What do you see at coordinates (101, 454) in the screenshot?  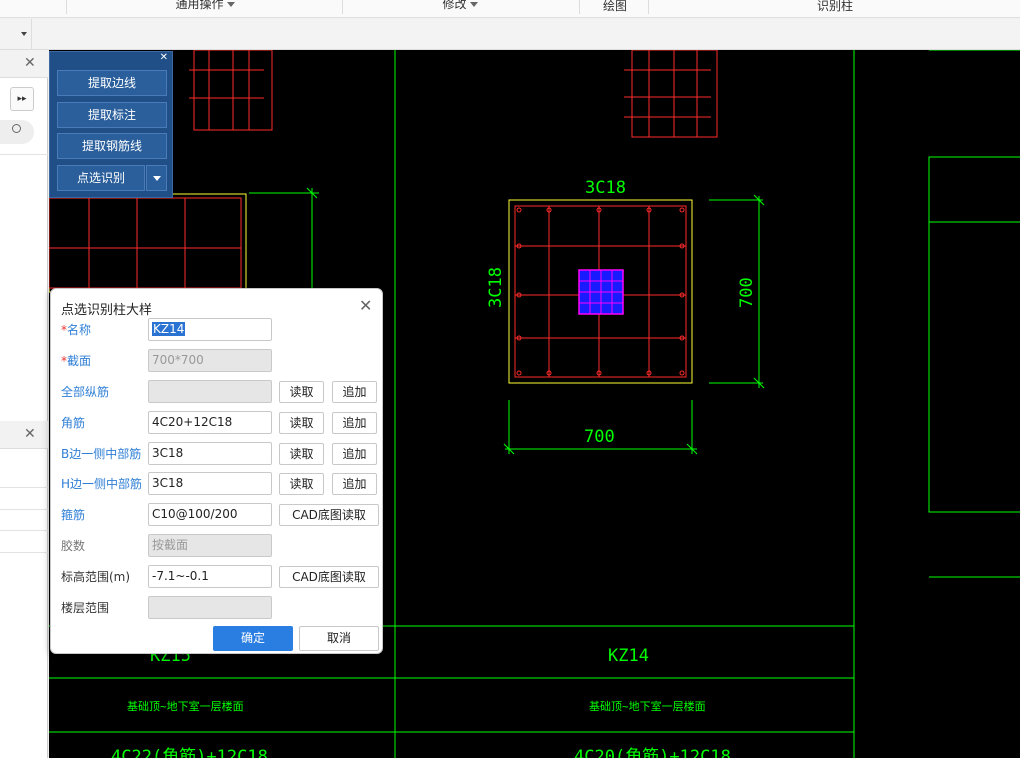 I see `field-label-b-side-rebar: B边一侧中部筋` at bounding box center [101, 454].